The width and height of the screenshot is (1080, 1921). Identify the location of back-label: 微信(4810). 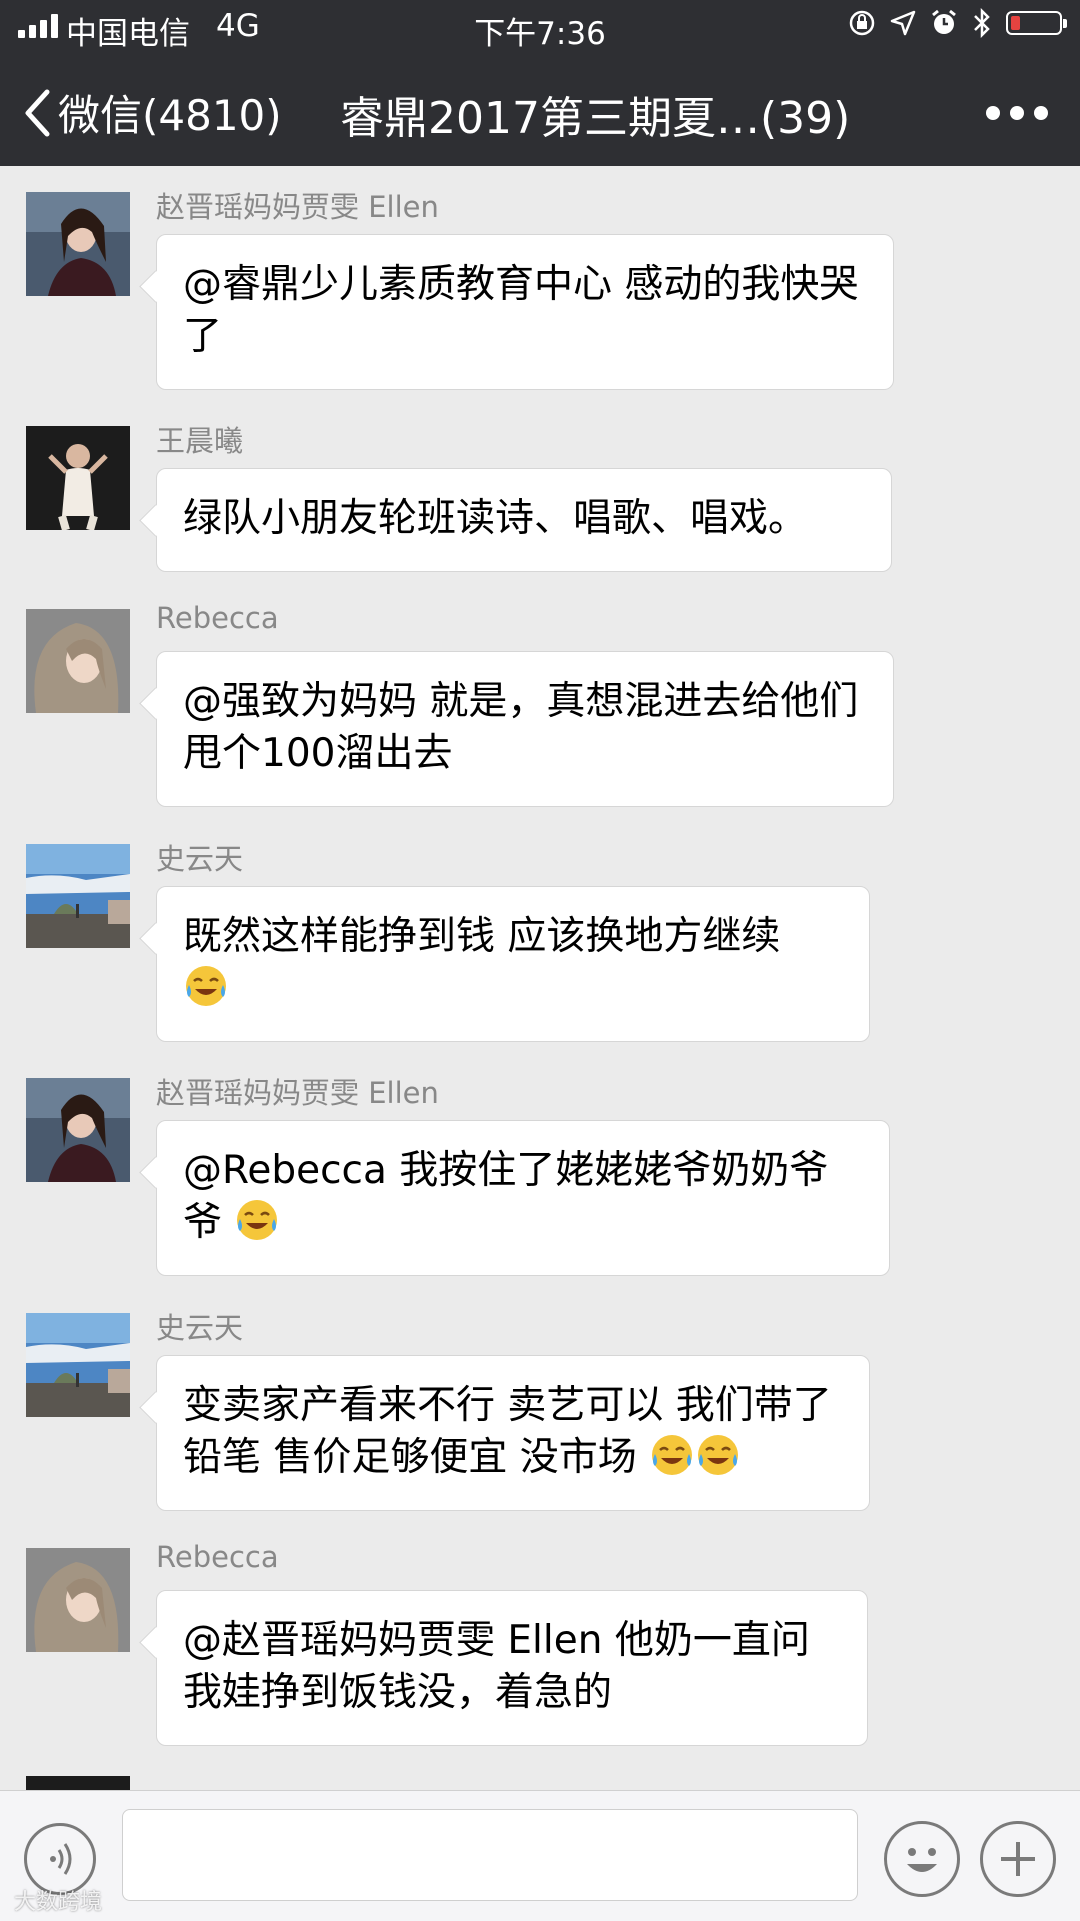
(170, 115).